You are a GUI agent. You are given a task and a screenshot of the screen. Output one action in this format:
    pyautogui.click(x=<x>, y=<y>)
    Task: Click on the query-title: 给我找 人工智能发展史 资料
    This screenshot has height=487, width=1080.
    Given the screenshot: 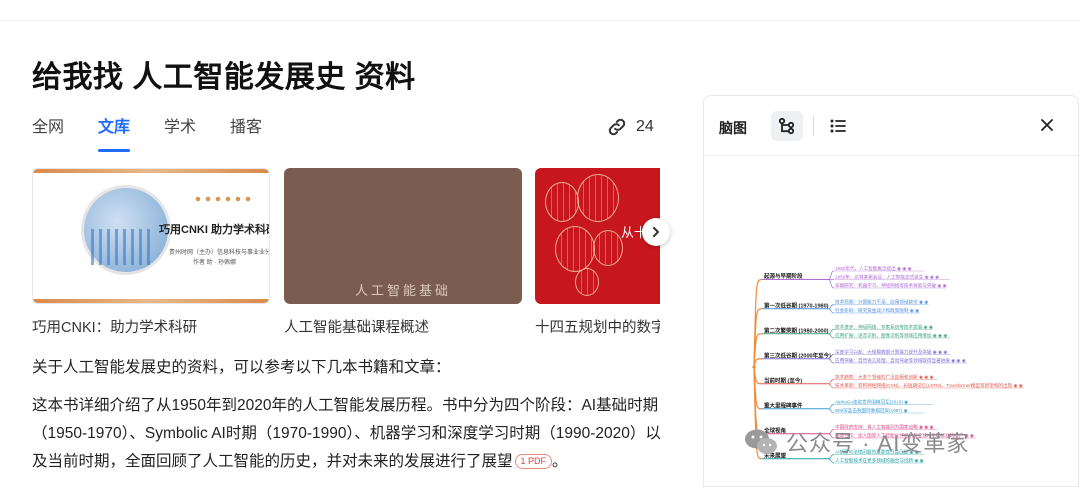 What is the action you would take?
    pyautogui.click(x=224, y=77)
    